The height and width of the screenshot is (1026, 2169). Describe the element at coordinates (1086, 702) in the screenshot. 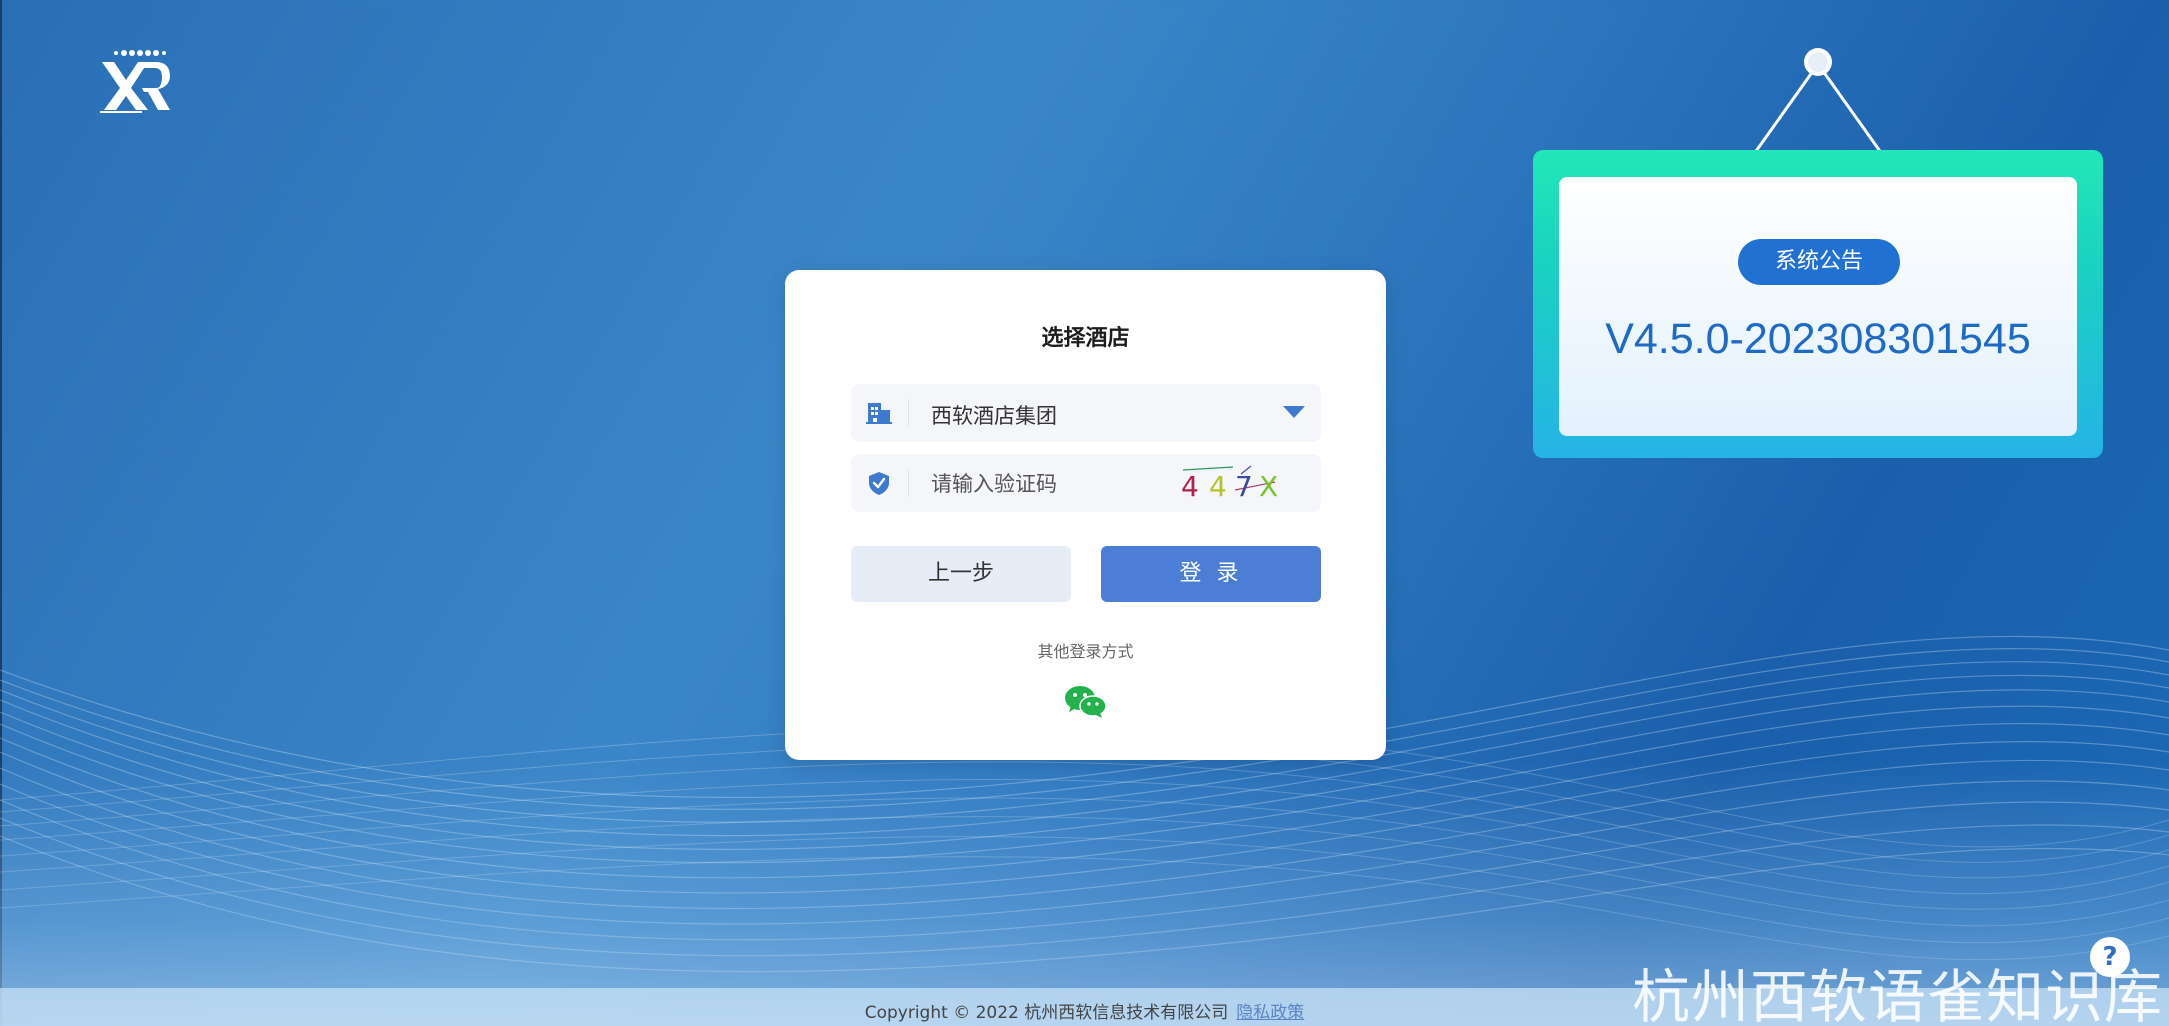

I see `wechat-icon` at that location.